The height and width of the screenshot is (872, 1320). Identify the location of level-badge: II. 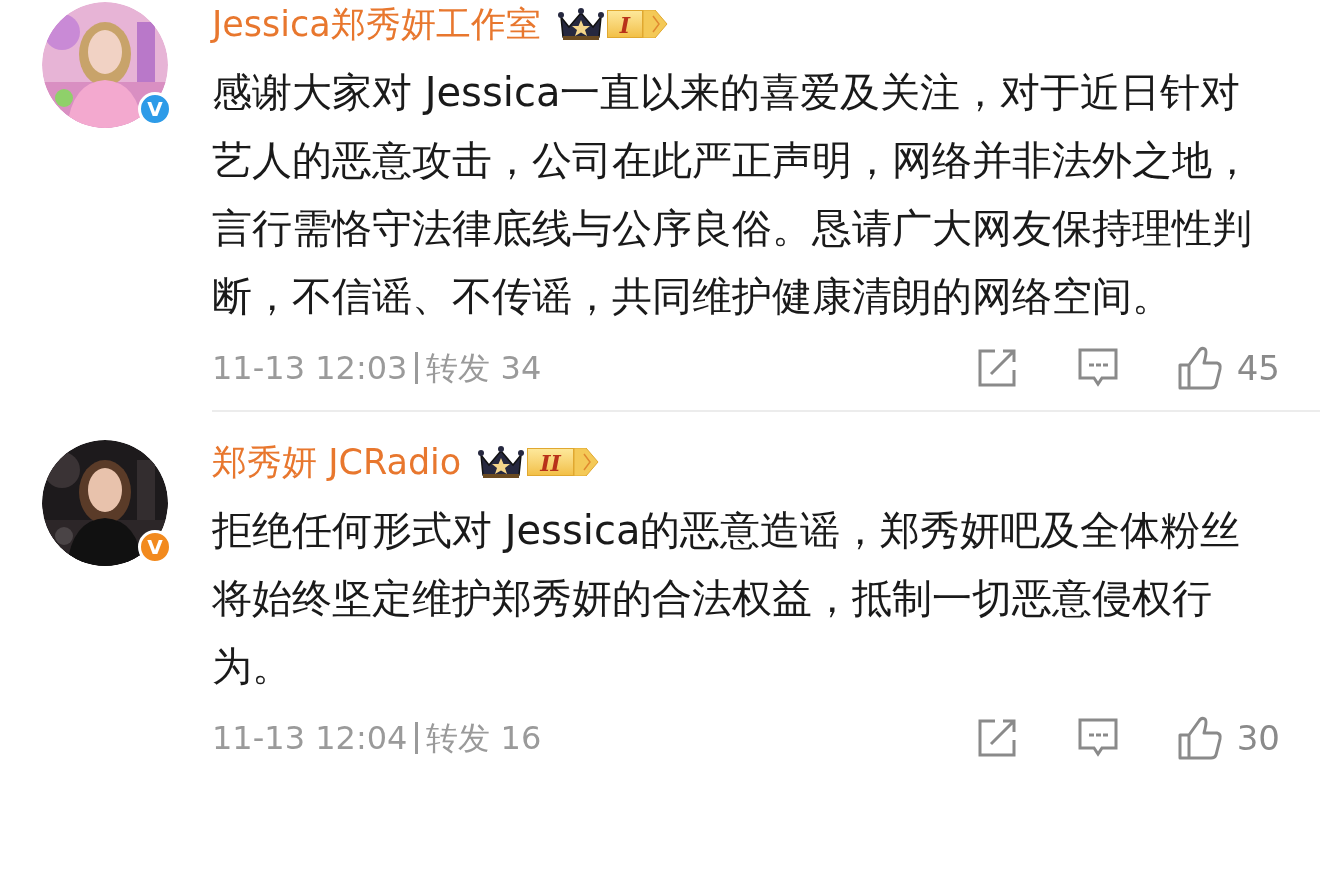
(538, 462).